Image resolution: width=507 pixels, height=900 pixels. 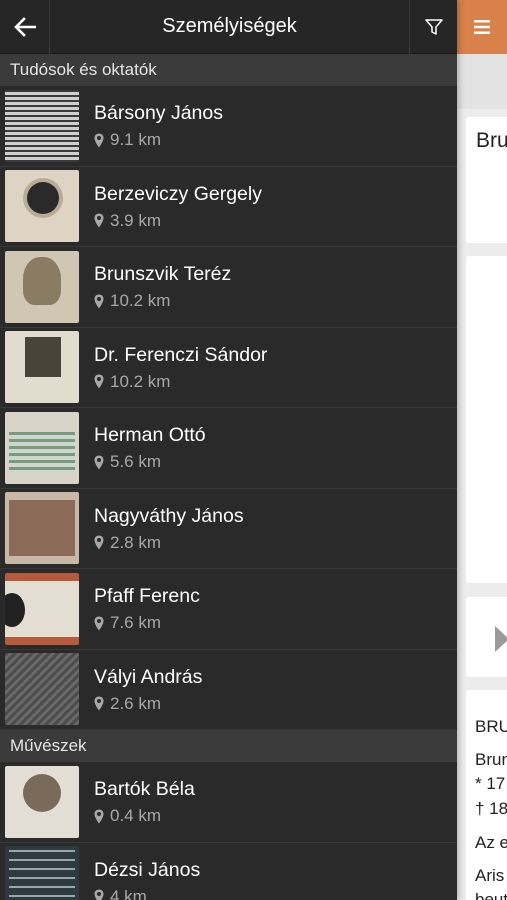 I want to click on app-bar: Személyiségek, so click(x=228, y=27).